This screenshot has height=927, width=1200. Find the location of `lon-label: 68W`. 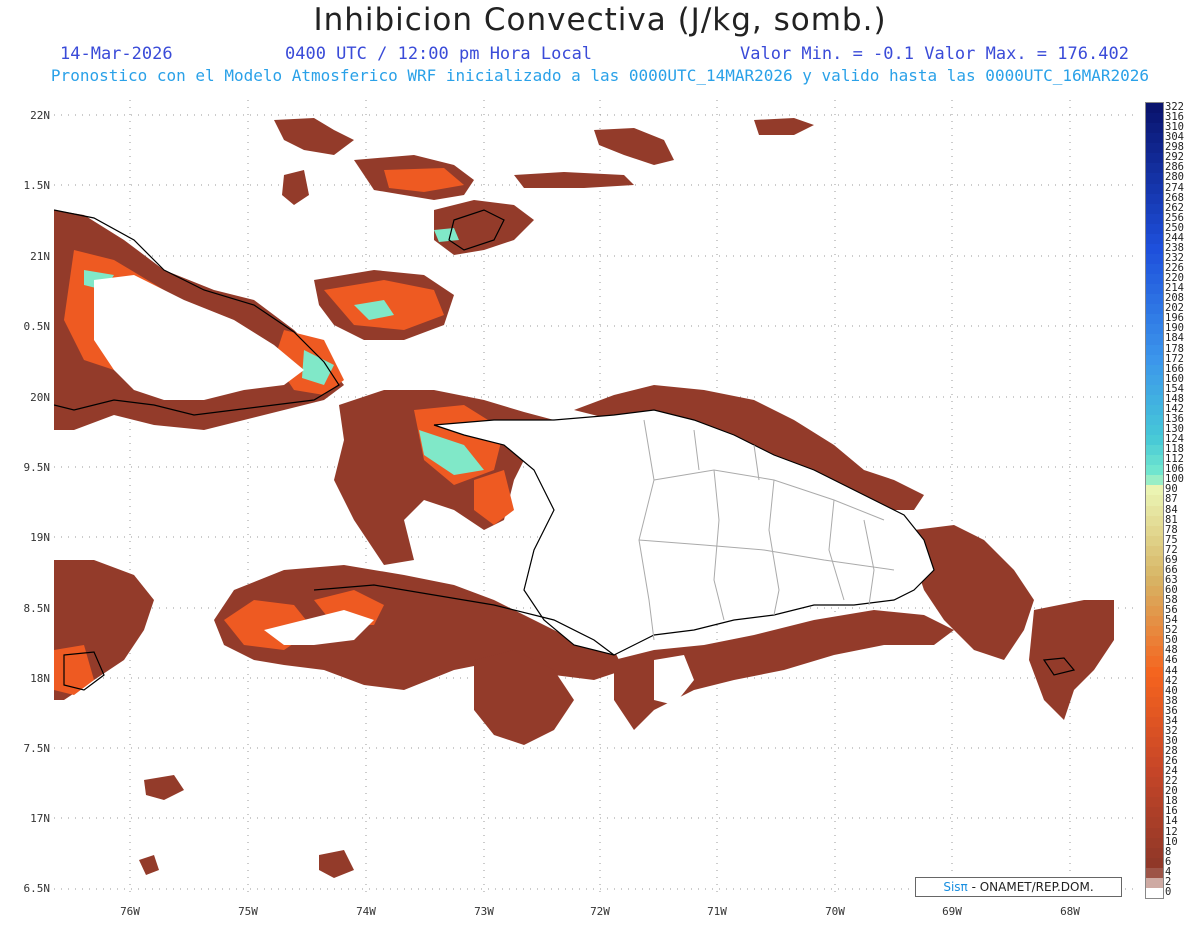

lon-label: 68W is located at coordinates (1070, 911).